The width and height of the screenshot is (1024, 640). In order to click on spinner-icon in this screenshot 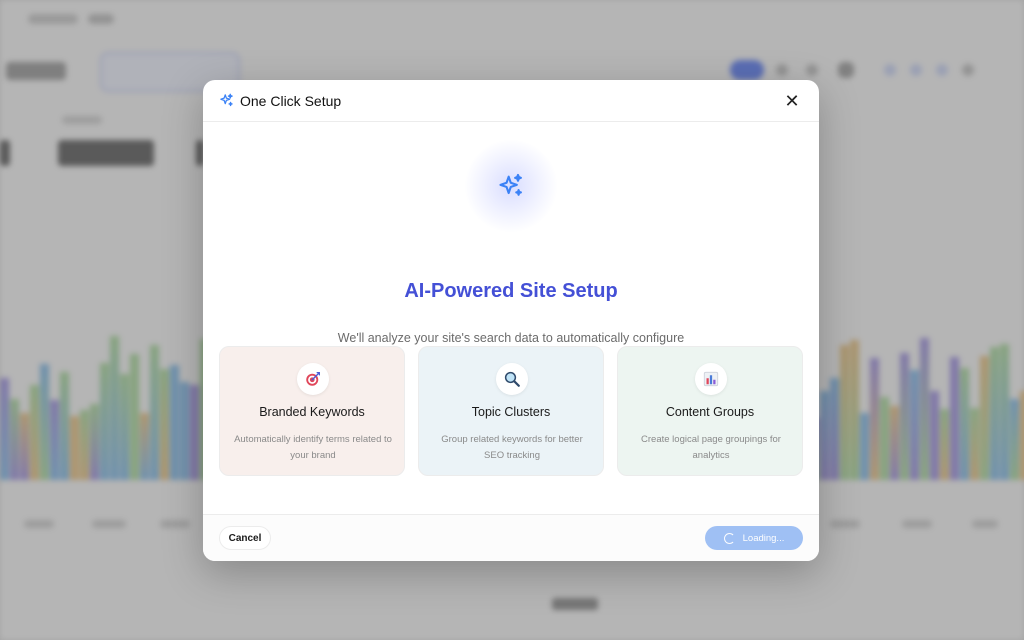, I will do `click(729, 538)`.